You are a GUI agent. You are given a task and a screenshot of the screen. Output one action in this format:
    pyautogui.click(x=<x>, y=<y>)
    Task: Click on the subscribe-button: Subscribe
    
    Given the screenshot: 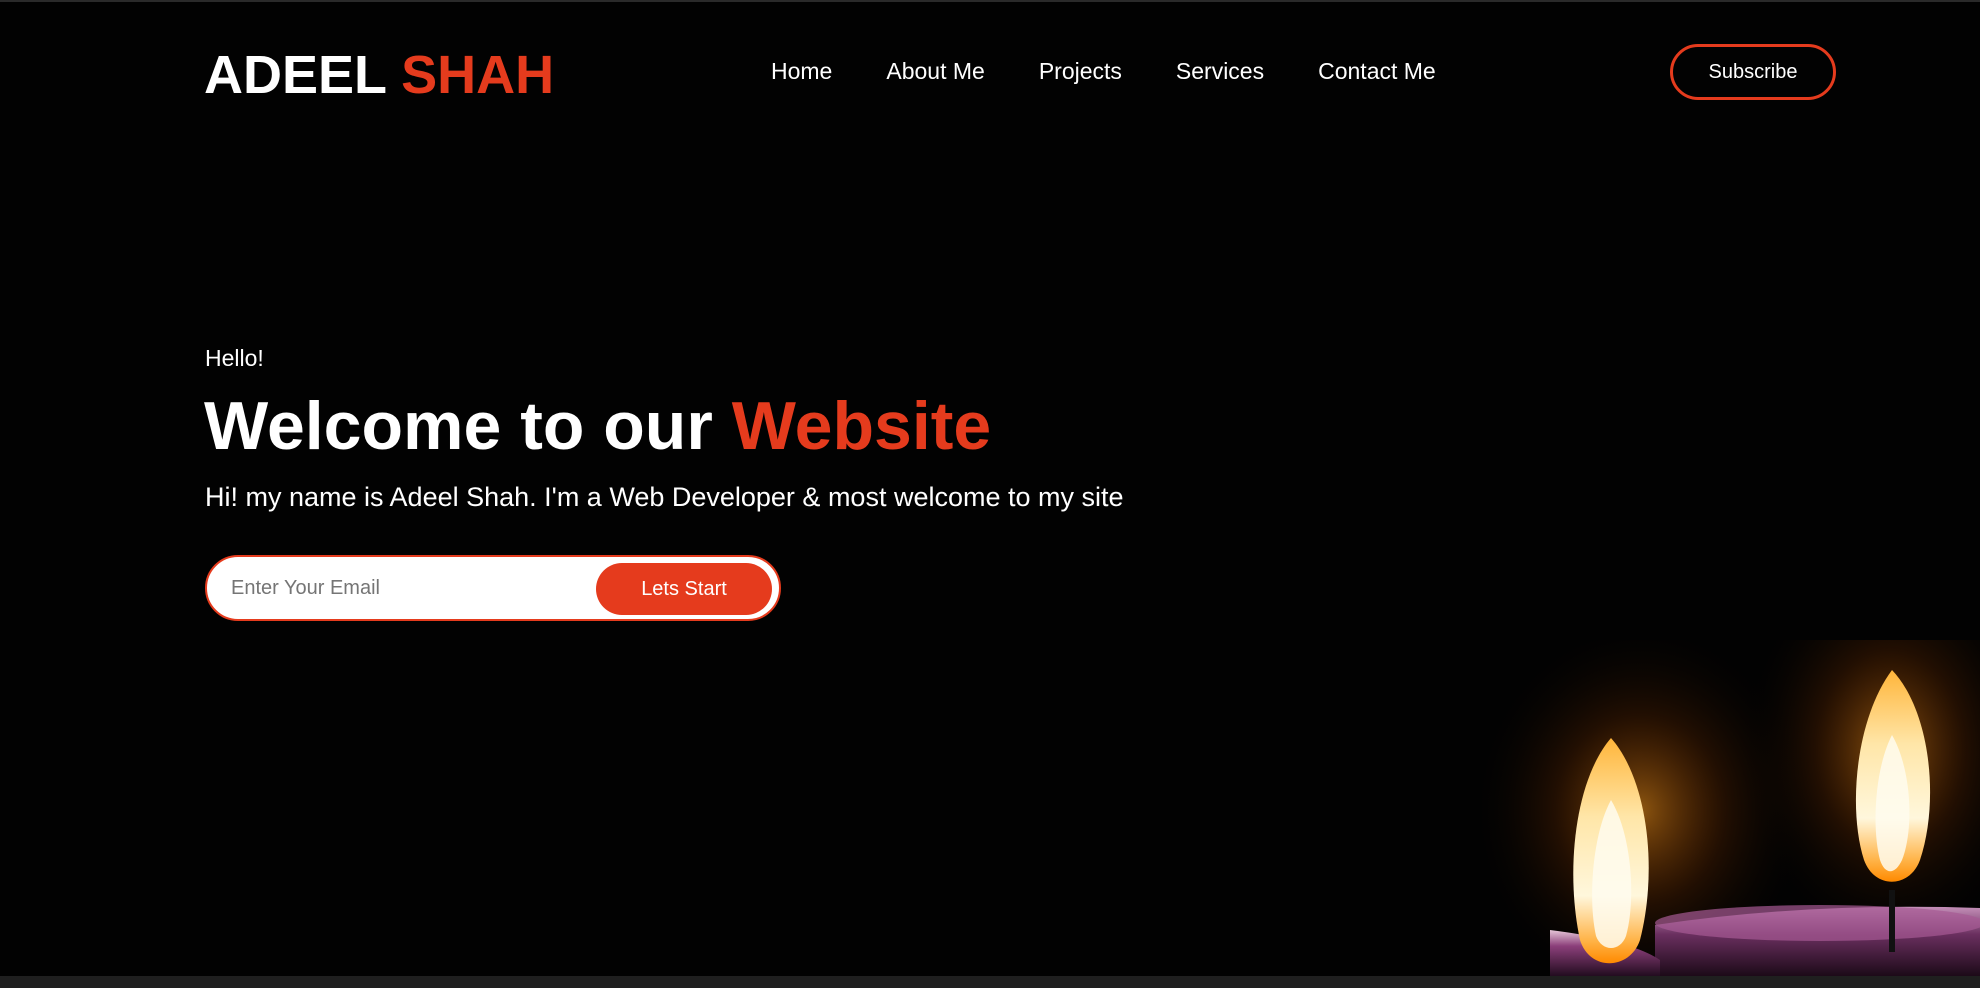 What is the action you would take?
    pyautogui.click(x=1753, y=72)
    